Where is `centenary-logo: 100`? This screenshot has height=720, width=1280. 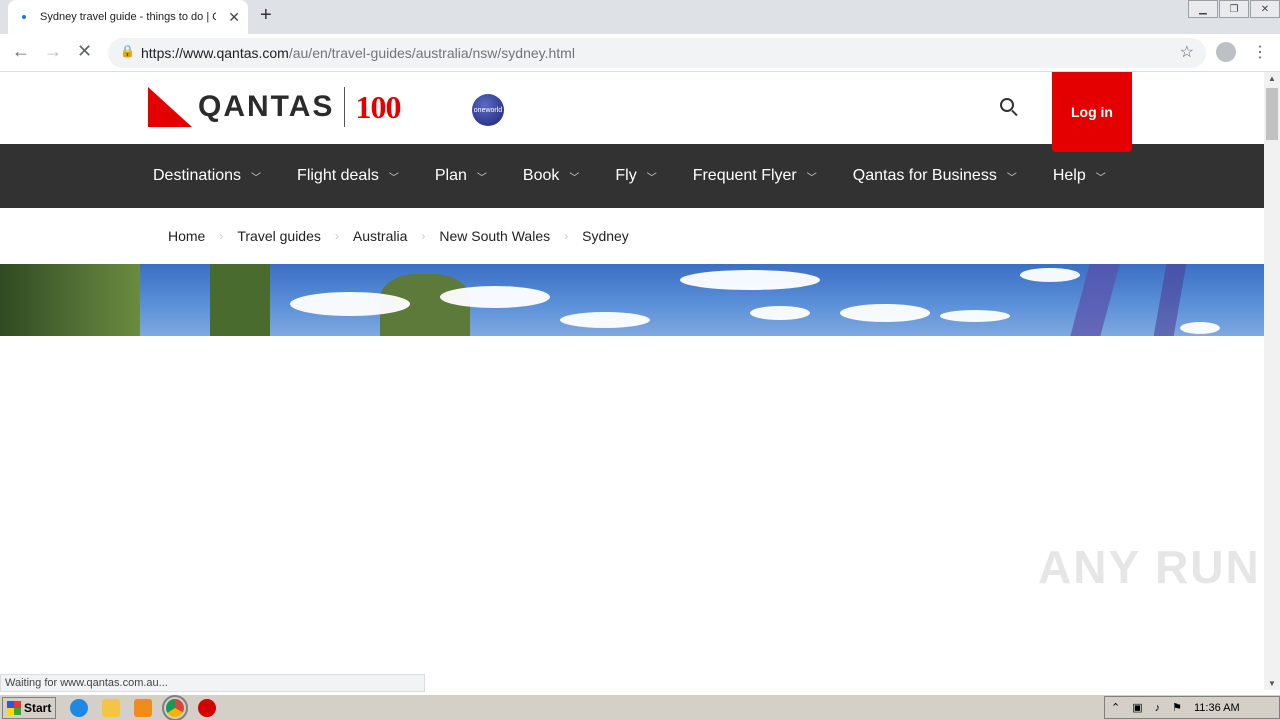 centenary-logo: 100 is located at coordinates (378, 106).